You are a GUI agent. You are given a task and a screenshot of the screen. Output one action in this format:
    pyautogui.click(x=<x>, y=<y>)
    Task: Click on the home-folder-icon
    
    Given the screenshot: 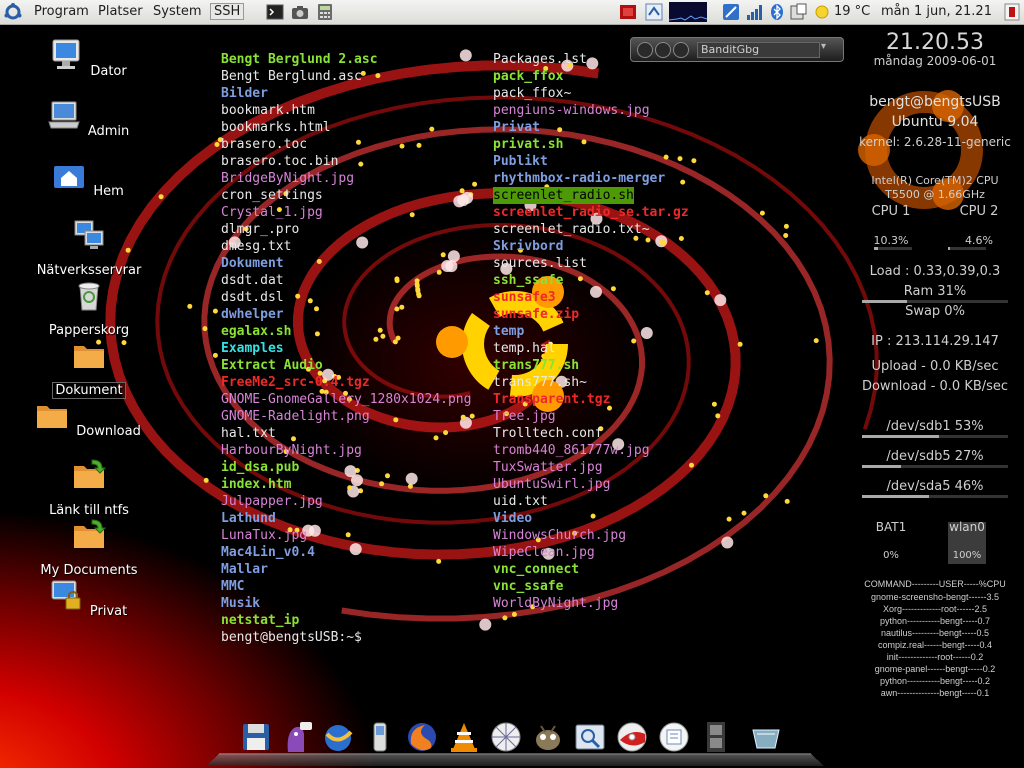 What is the action you would take?
    pyautogui.click(x=69, y=177)
    